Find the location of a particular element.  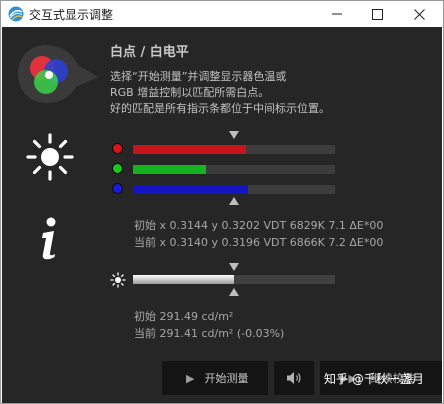

speaker-icon is located at coordinates (294, 378).